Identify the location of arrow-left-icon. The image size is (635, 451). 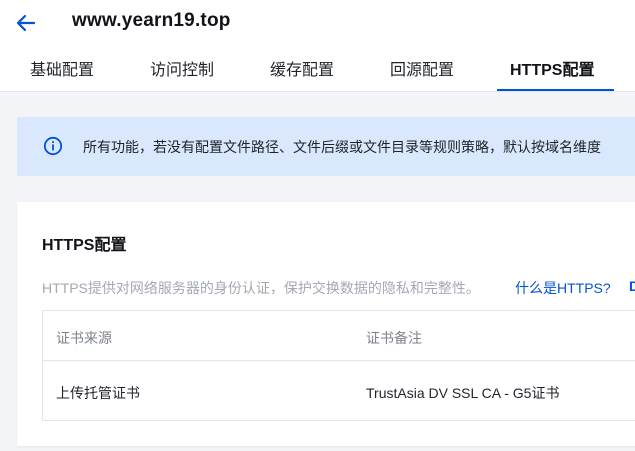
(26, 23).